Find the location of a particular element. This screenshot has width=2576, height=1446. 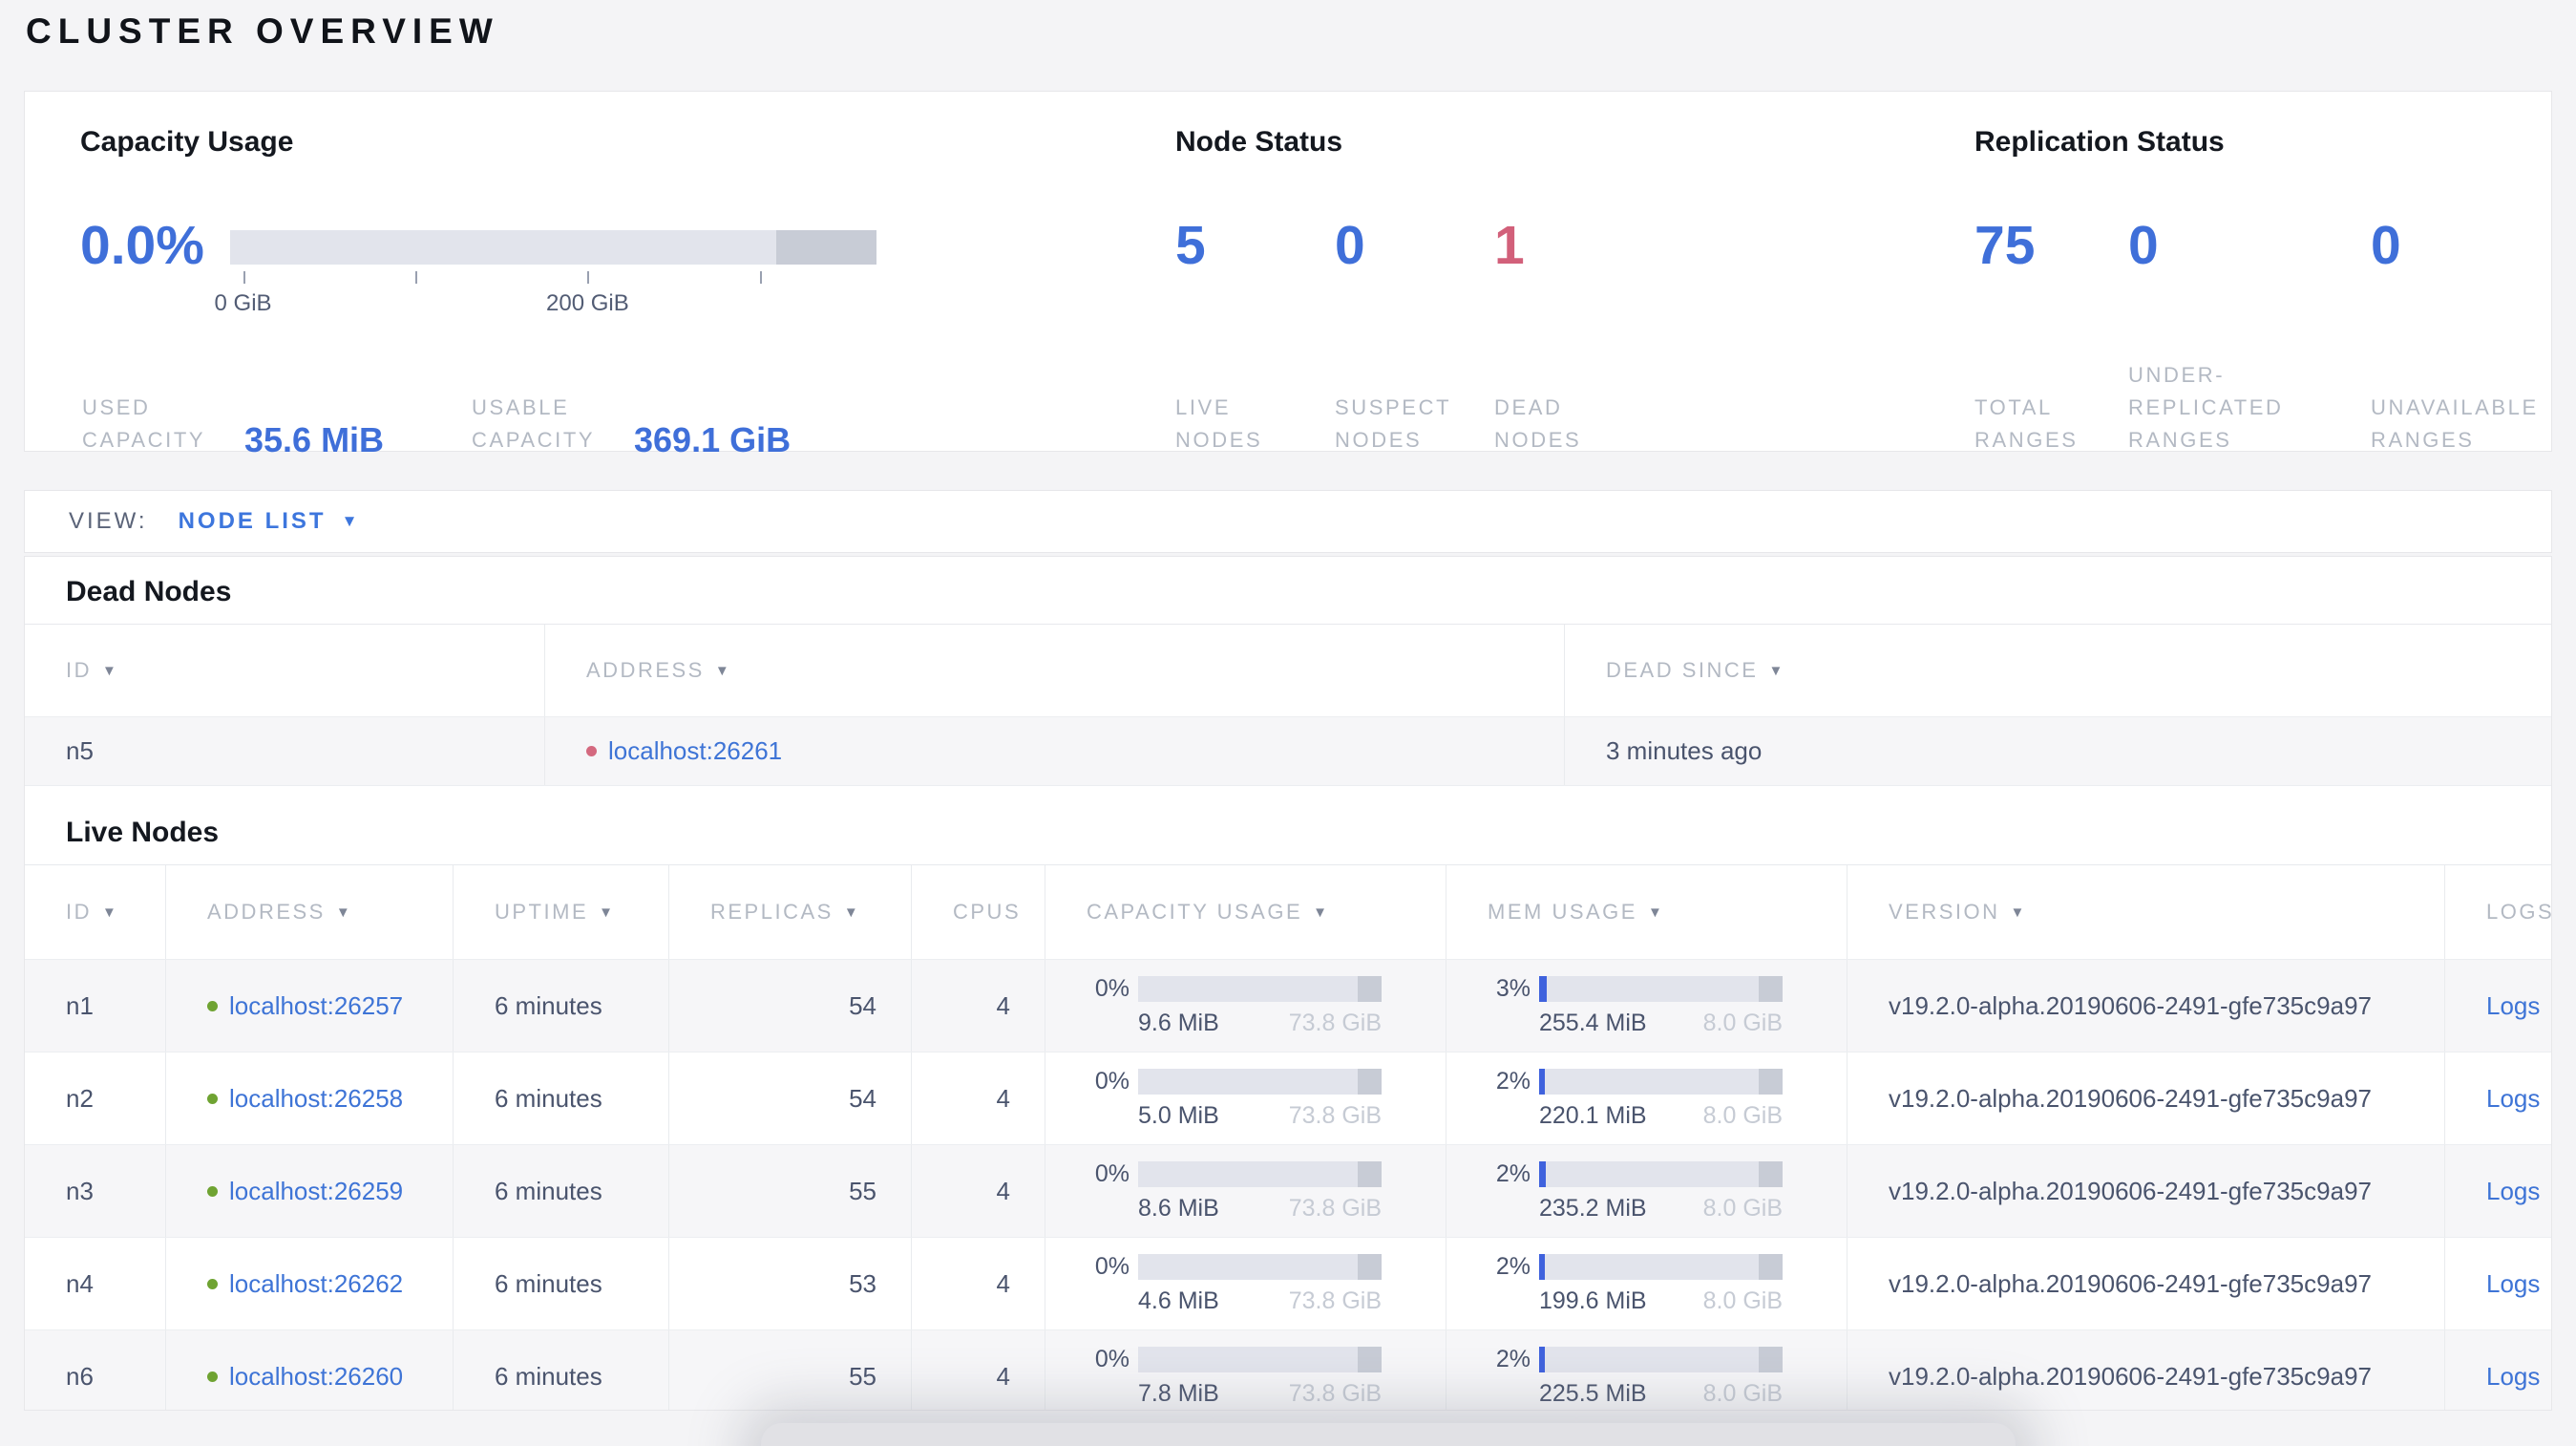

dead-since-cell: 3 minutes ago is located at coordinates (1684, 750).